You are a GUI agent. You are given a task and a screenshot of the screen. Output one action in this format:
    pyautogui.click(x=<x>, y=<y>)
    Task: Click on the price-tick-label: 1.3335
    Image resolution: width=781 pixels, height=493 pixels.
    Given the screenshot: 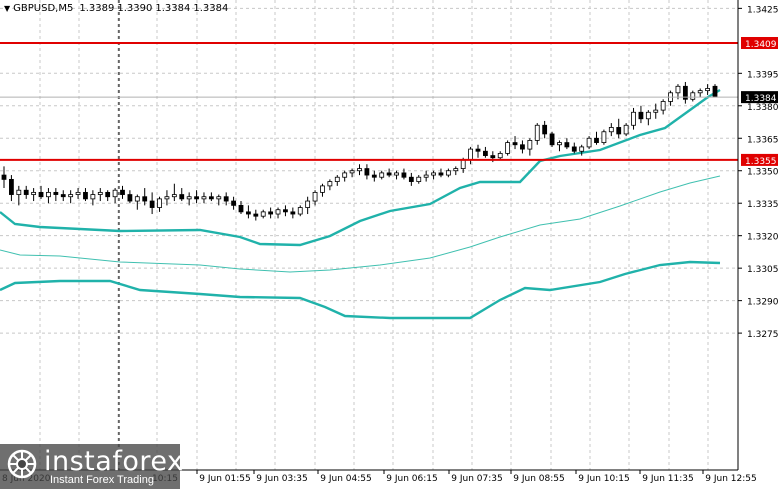 What is the action you would take?
    pyautogui.click(x=763, y=205)
    